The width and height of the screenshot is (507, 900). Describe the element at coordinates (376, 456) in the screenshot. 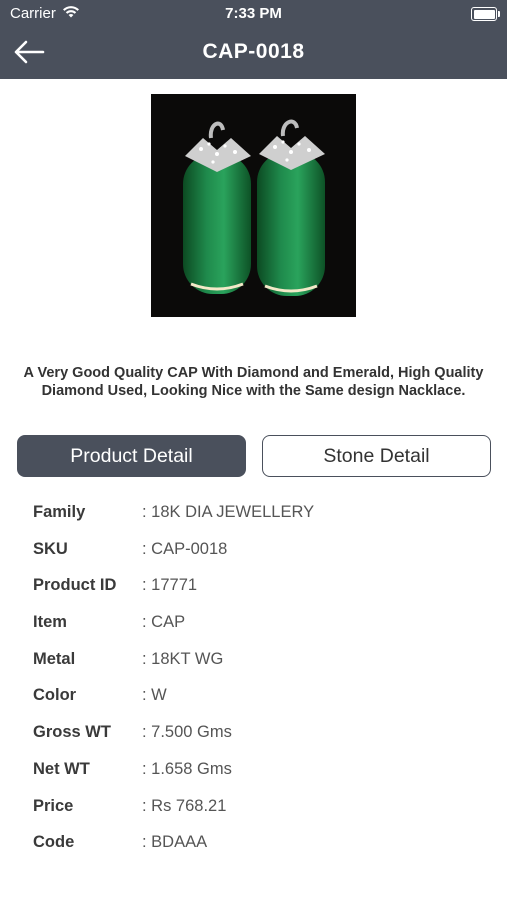

I see `tab-stone-detail: Stone Detail` at that location.